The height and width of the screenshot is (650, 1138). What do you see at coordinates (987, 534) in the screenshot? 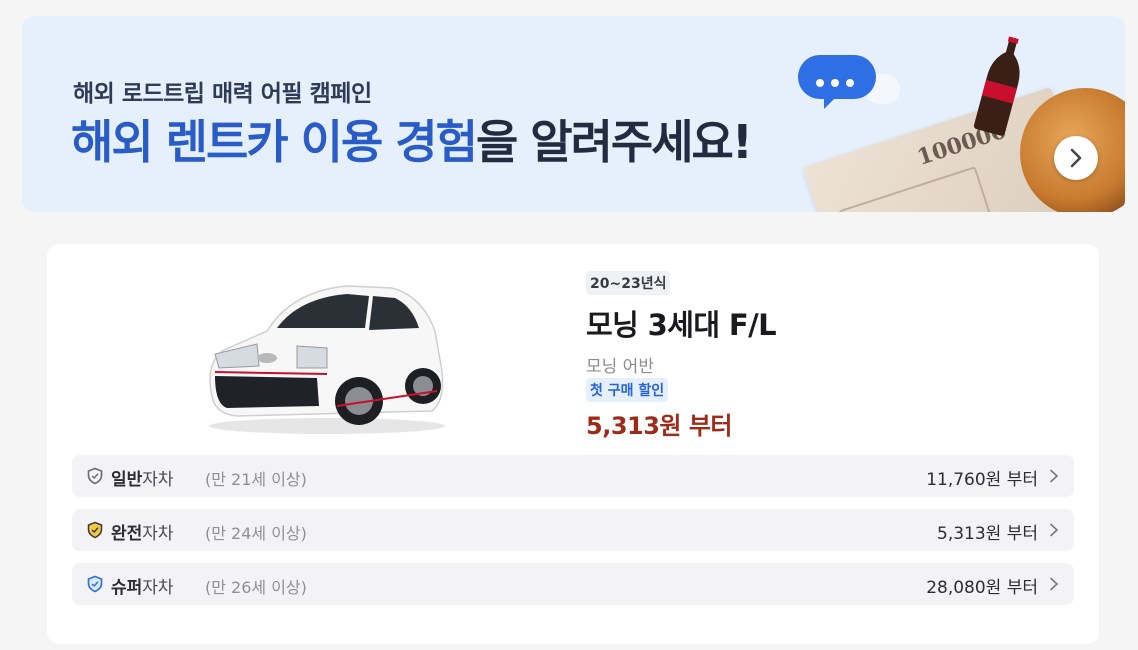
I see `insurance-price: 5,313원 부터` at bounding box center [987, 534].